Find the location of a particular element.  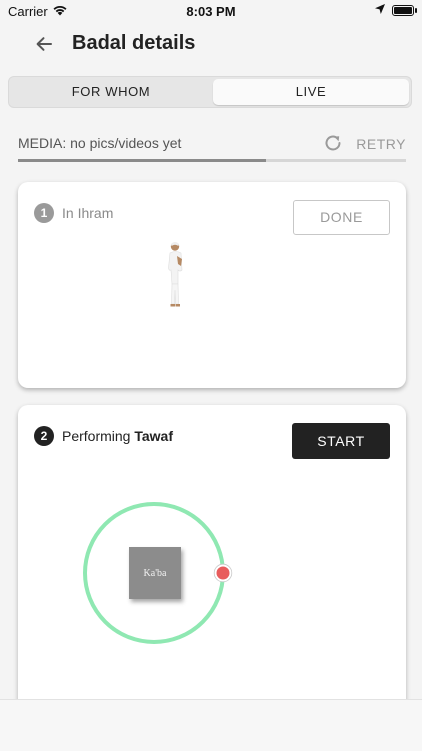

step-title-ritual: Tawaf is located at coordinates (153, 436).